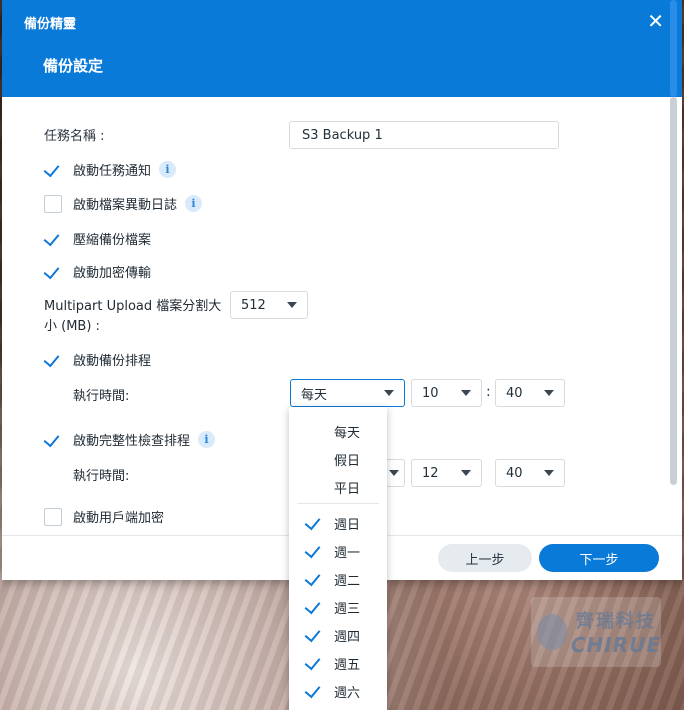 Image resolution: width=684 pixels, height=710 pixels. Describe the element at coordinates (73, 66) in the screenshot. I see `page-title: 備份設定` at that location.